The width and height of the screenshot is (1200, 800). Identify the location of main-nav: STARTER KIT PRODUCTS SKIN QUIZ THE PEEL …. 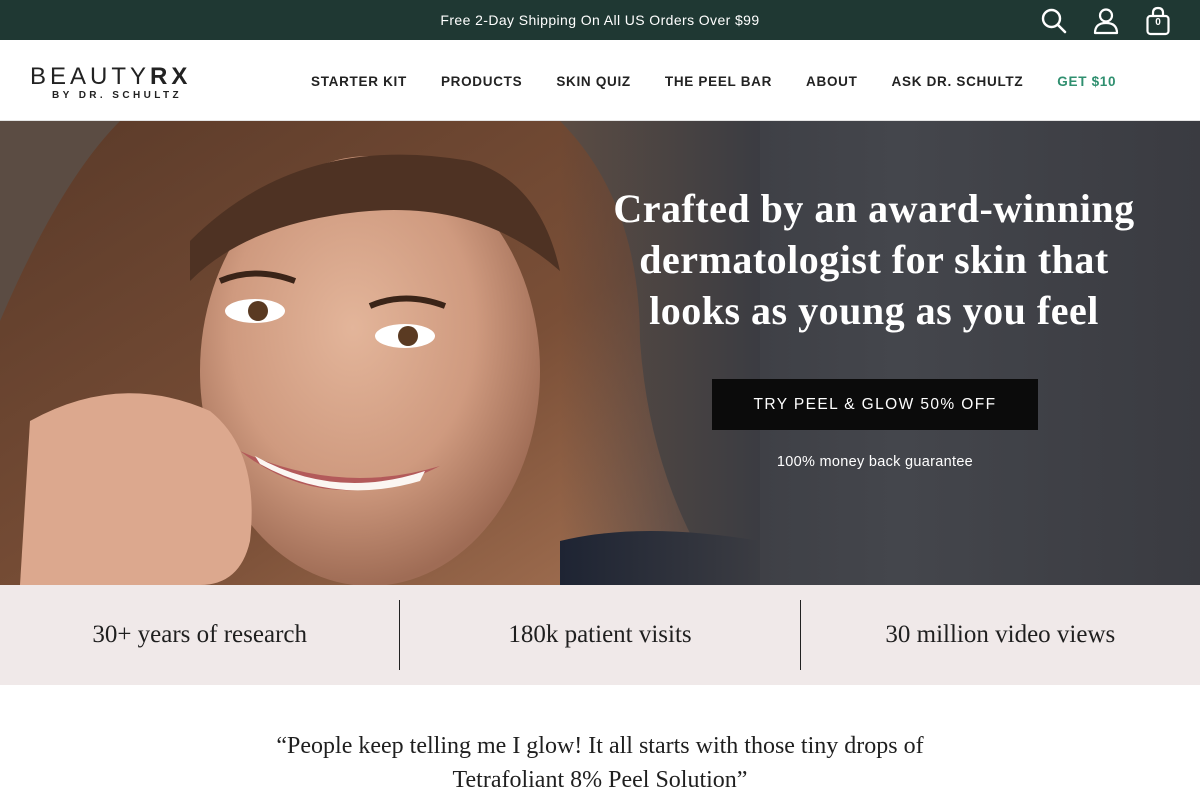
(713, 81).